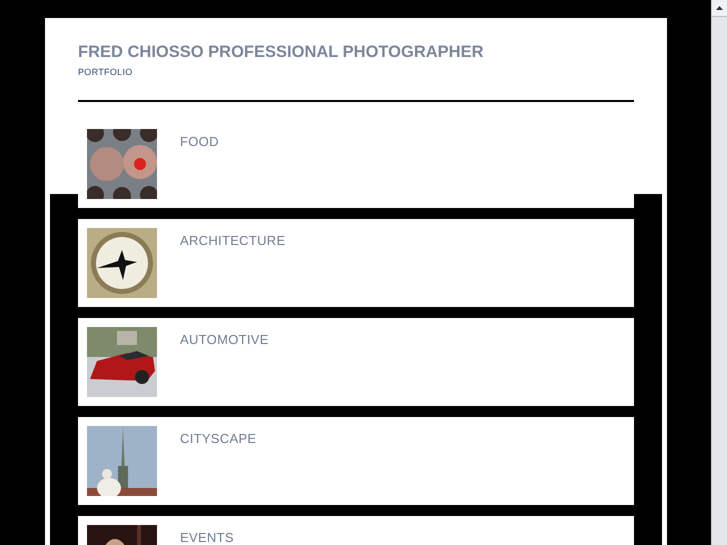  I want to click on up-arrow-icon, so click(719, 8).